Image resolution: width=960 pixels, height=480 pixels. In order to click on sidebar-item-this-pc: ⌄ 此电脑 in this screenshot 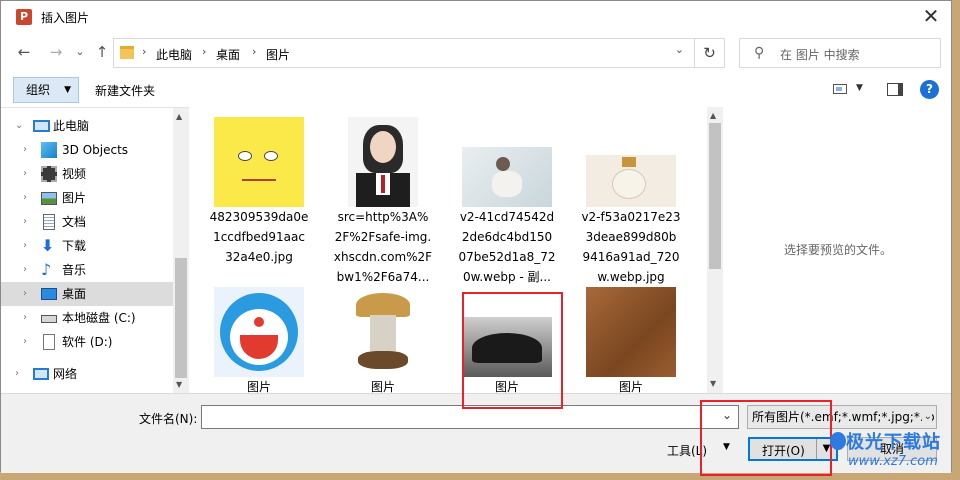, I will do `click(88, 126)`.